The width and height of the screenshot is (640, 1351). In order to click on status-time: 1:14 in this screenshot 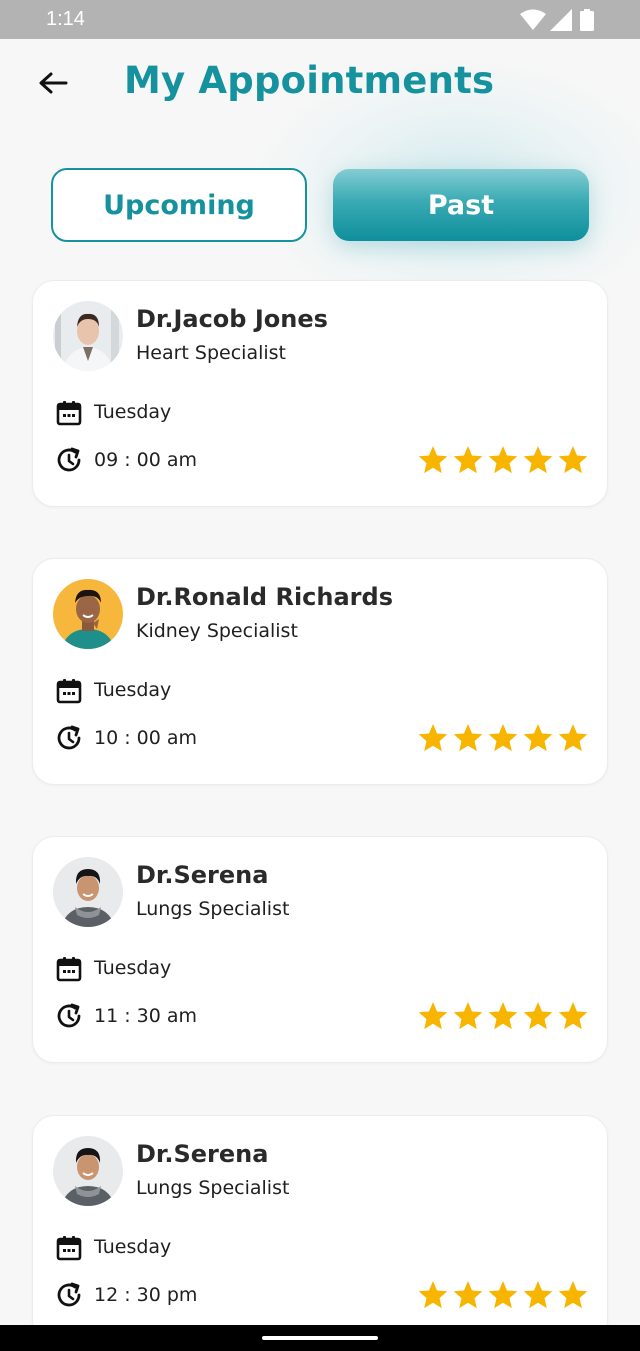, I will do `click(65, 19)`.